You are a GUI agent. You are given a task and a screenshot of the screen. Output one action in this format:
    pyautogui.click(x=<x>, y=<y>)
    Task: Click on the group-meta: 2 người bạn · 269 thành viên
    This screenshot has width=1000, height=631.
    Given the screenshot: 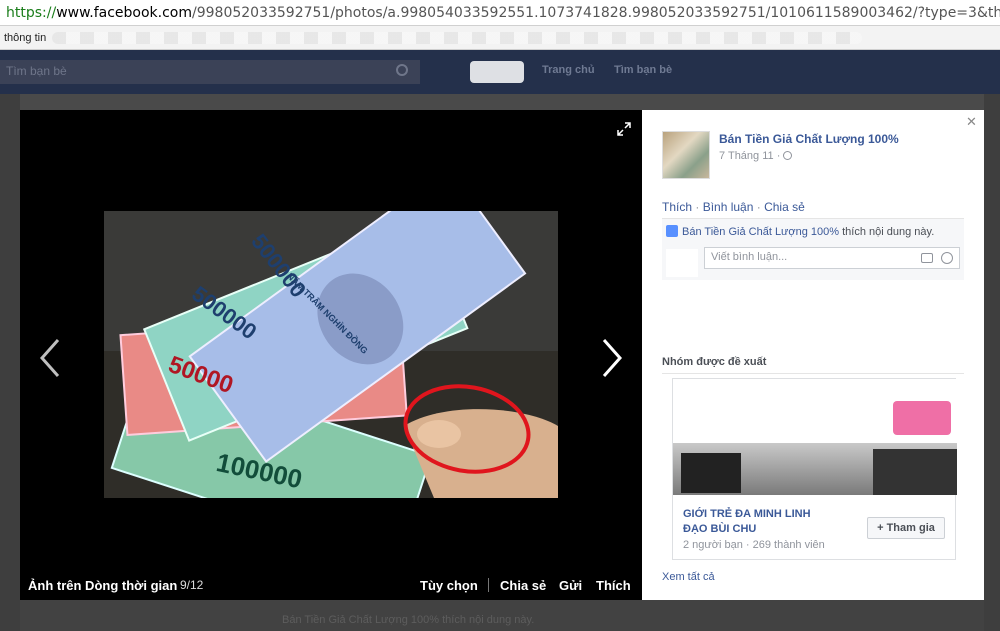 What is the action you would take?
    pyautogui.click(x=754, y=545)
    